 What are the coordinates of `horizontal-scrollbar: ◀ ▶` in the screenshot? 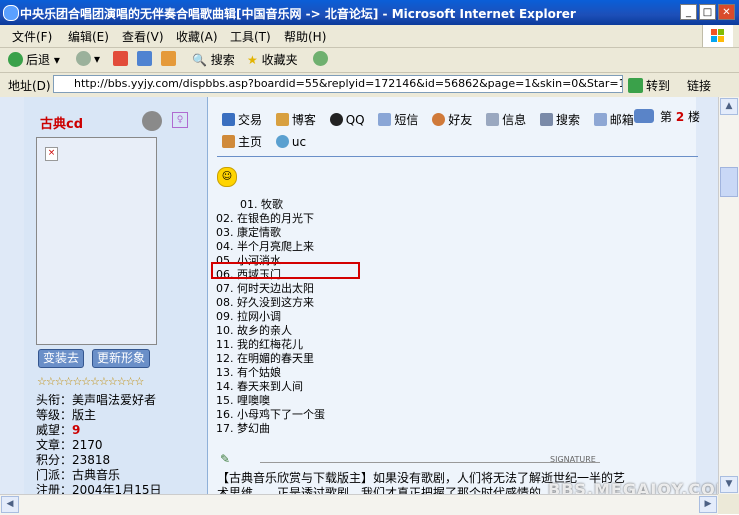 It's located at (359, 504).